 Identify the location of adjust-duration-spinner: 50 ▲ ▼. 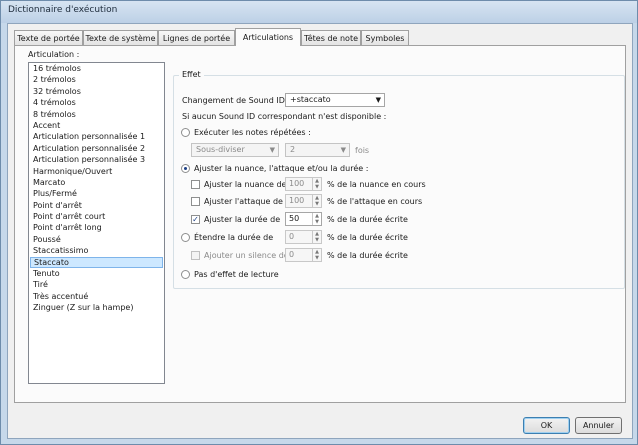
(303, 219).